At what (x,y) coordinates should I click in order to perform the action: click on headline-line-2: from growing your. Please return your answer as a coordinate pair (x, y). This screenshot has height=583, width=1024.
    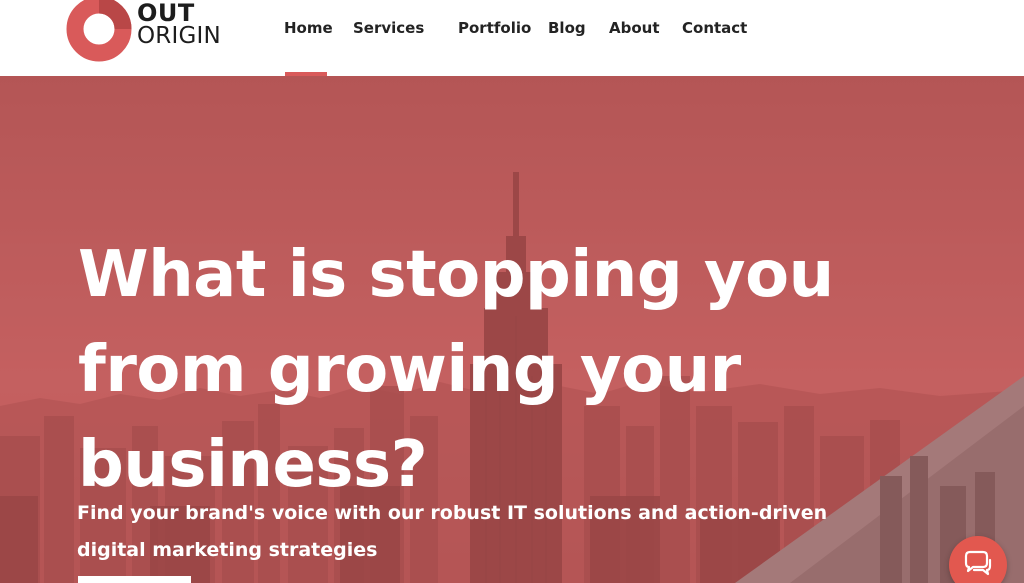
    Looking at the image, I should click on (409, 370).